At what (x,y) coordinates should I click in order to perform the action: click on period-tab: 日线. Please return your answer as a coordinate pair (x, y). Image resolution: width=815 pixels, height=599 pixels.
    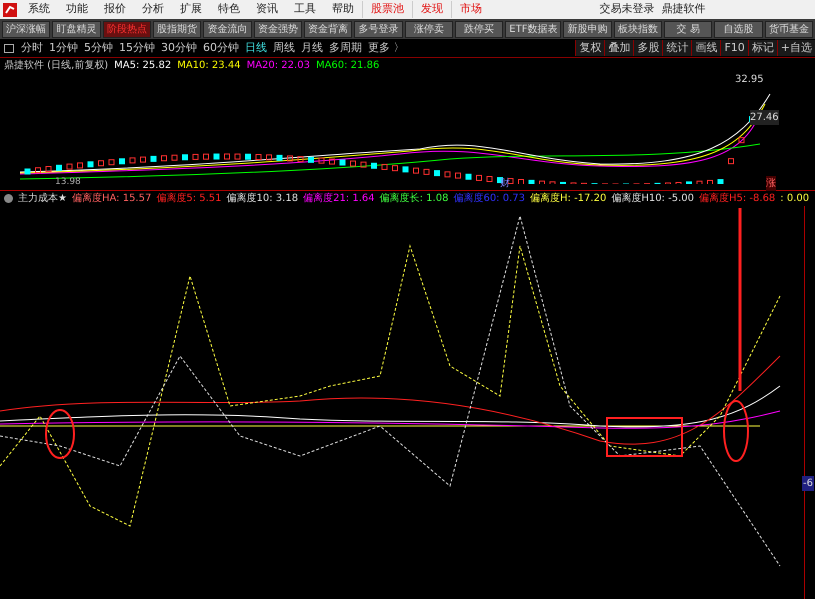
    Looking at the image, I should click on (256, 48).